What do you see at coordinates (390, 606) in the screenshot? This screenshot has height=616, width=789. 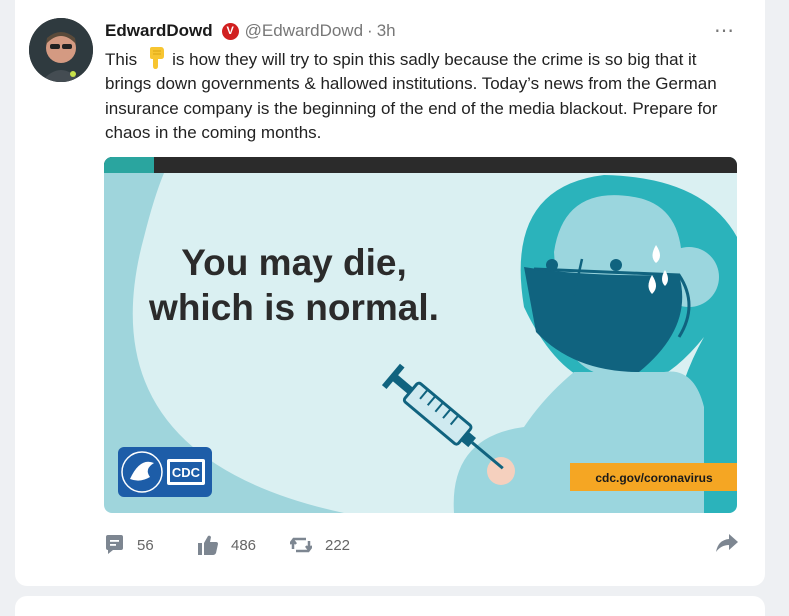 I see `next-post-card` at bounding box center [390, 606].